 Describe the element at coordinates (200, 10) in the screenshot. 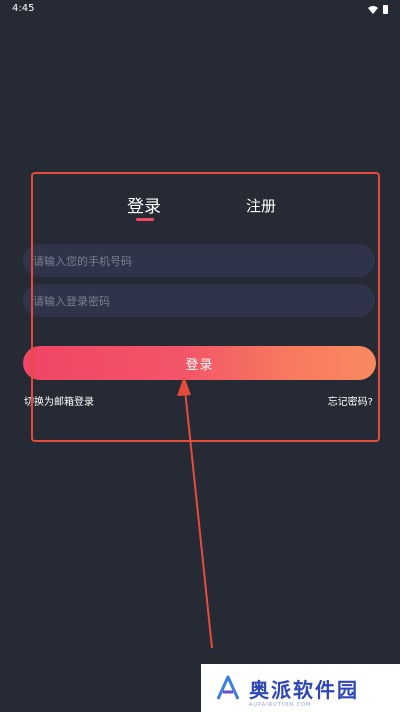

I see `status-bar: 4:45` at that location.